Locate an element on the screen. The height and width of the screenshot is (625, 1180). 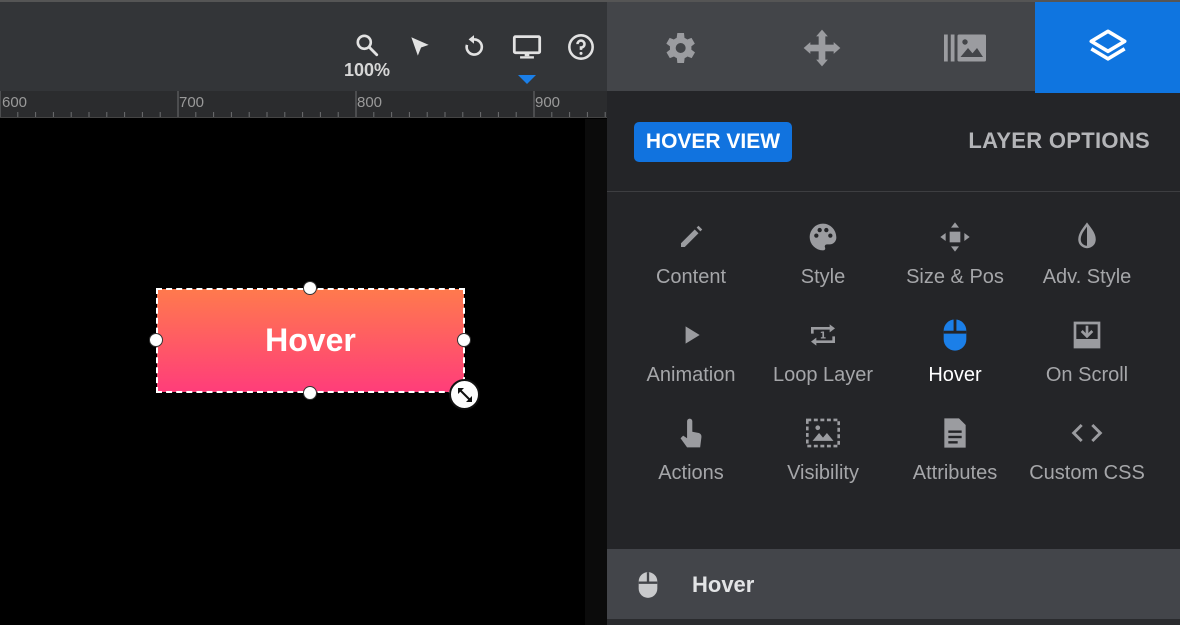
help-button is located at coordinates (581, 47).